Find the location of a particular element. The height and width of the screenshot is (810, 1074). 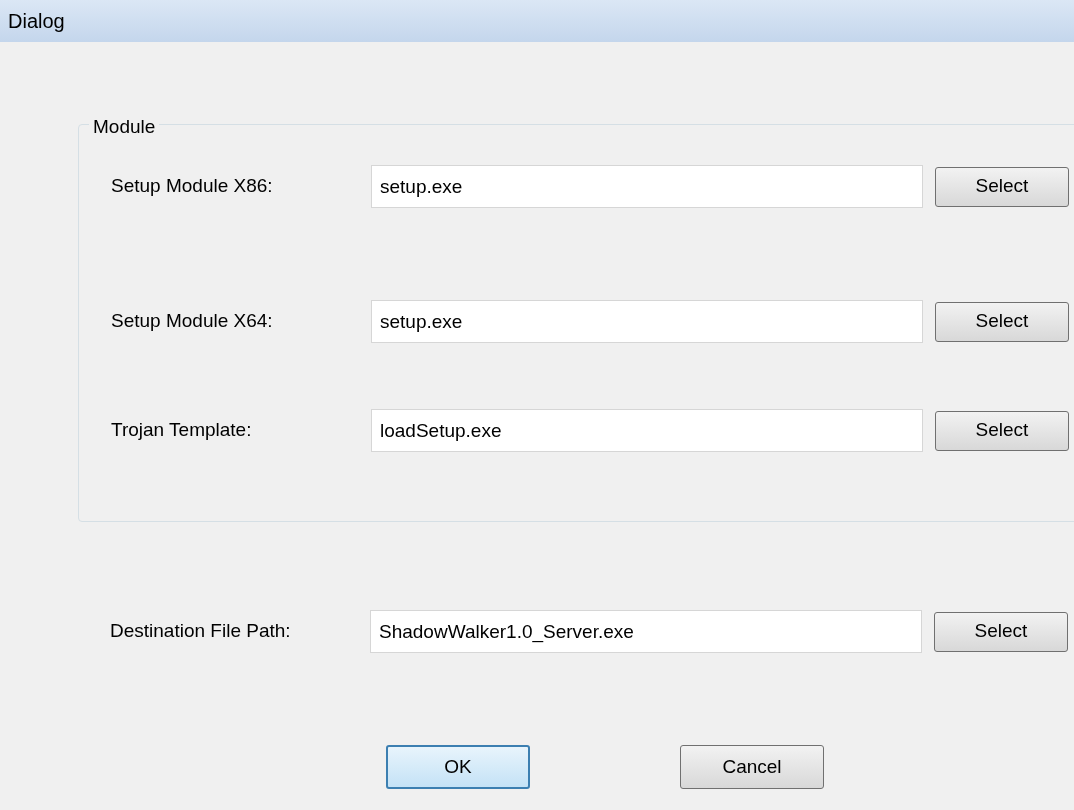

field-label: Setup Module X64: is located at coordinates (192, 321).